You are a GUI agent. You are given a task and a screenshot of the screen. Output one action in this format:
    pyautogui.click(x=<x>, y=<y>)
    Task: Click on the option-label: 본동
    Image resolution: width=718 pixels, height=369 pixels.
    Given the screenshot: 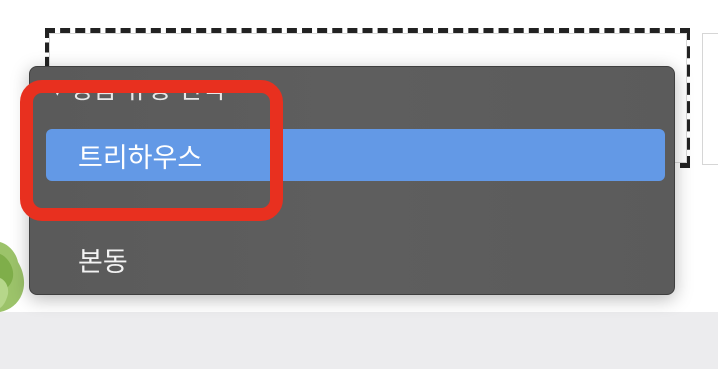 What is the action you would take?
    pyautogui.click(x=103, y=262)
    